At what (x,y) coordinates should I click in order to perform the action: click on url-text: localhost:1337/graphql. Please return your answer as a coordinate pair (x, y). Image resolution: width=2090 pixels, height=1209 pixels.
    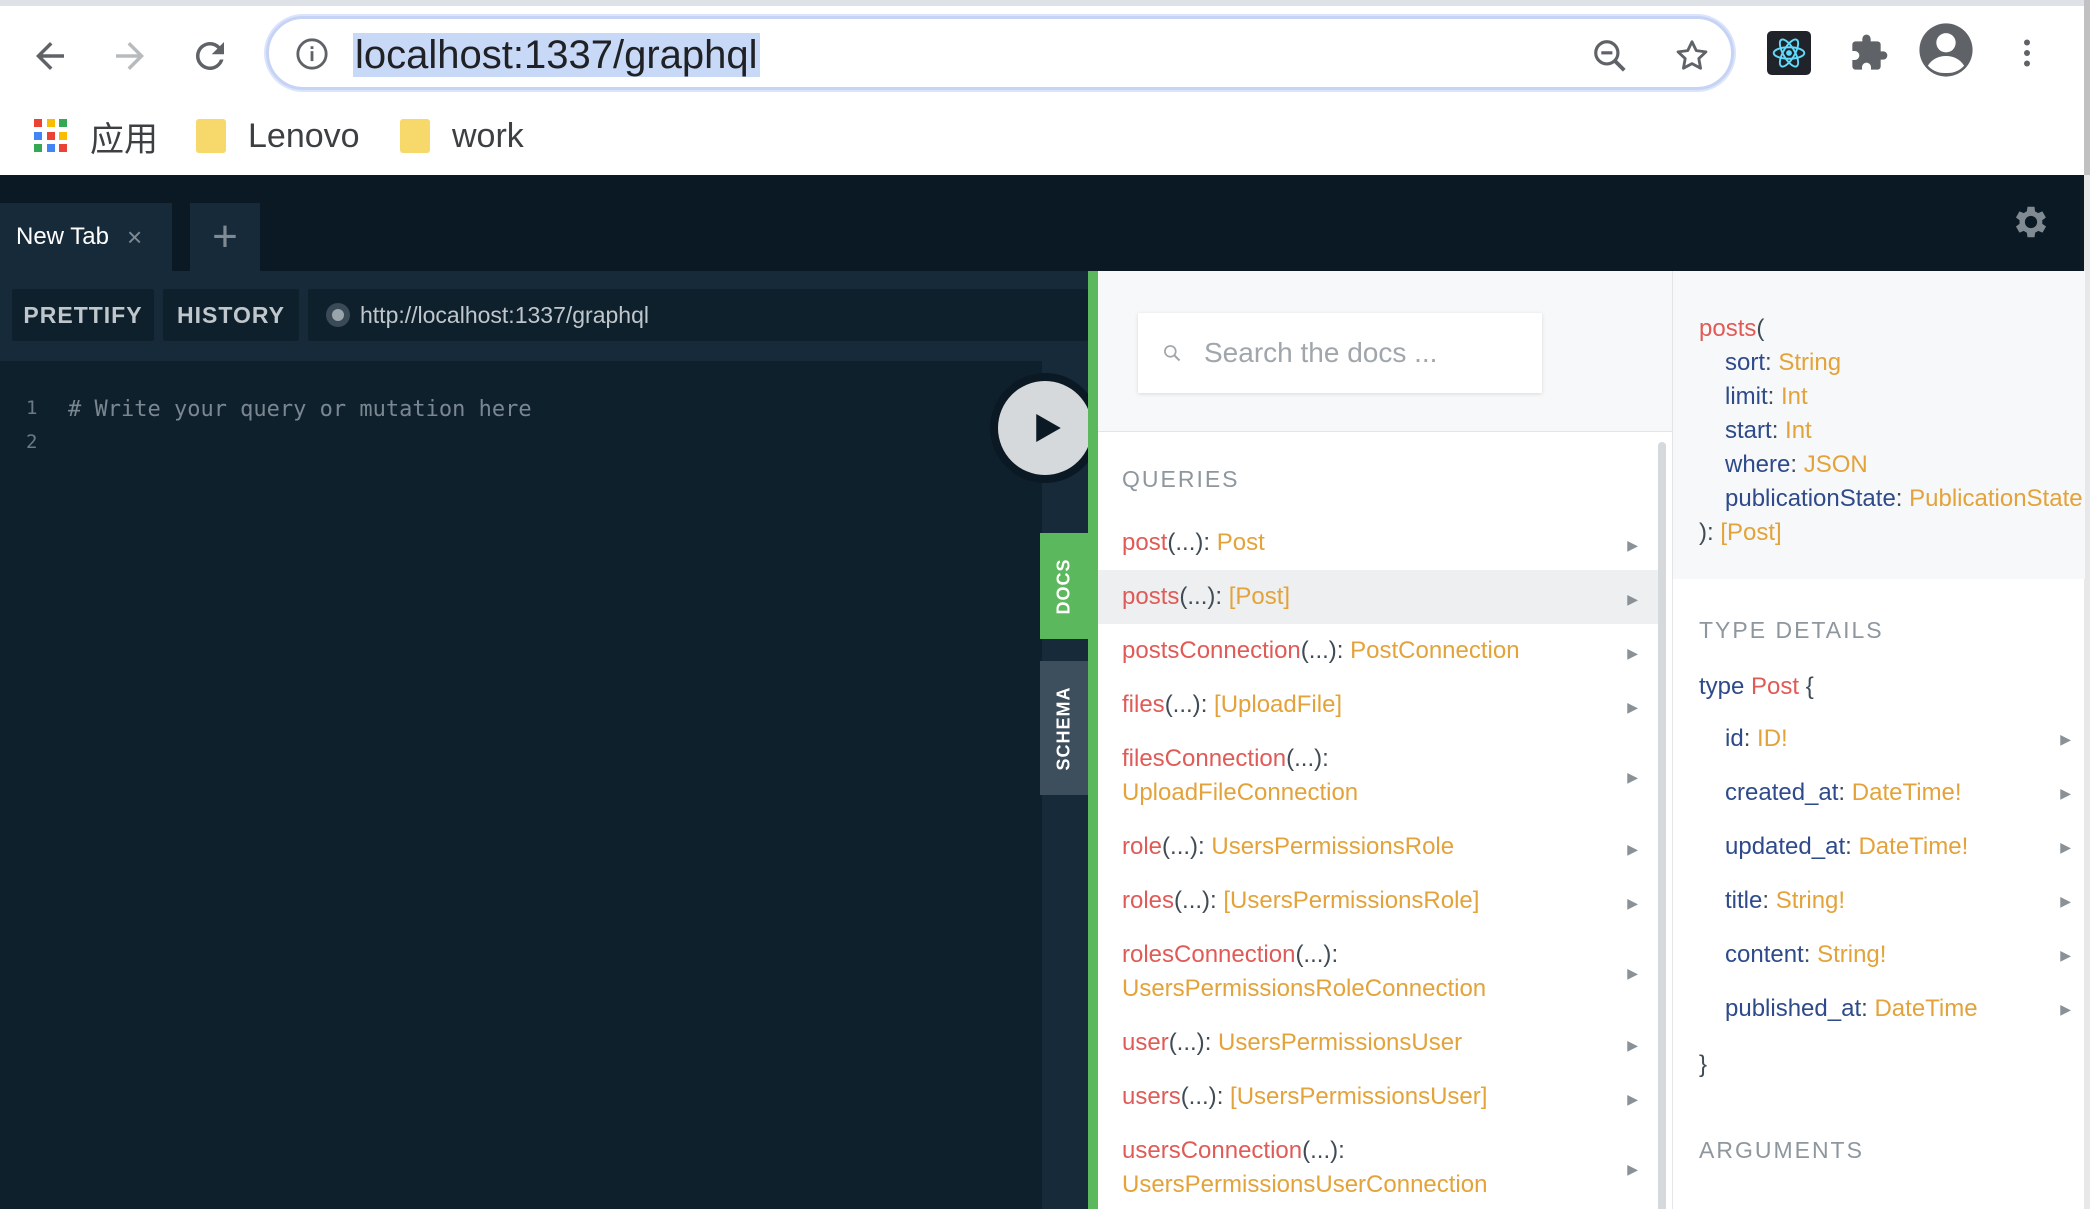
    Looking at the image, I should click on (556, 55).